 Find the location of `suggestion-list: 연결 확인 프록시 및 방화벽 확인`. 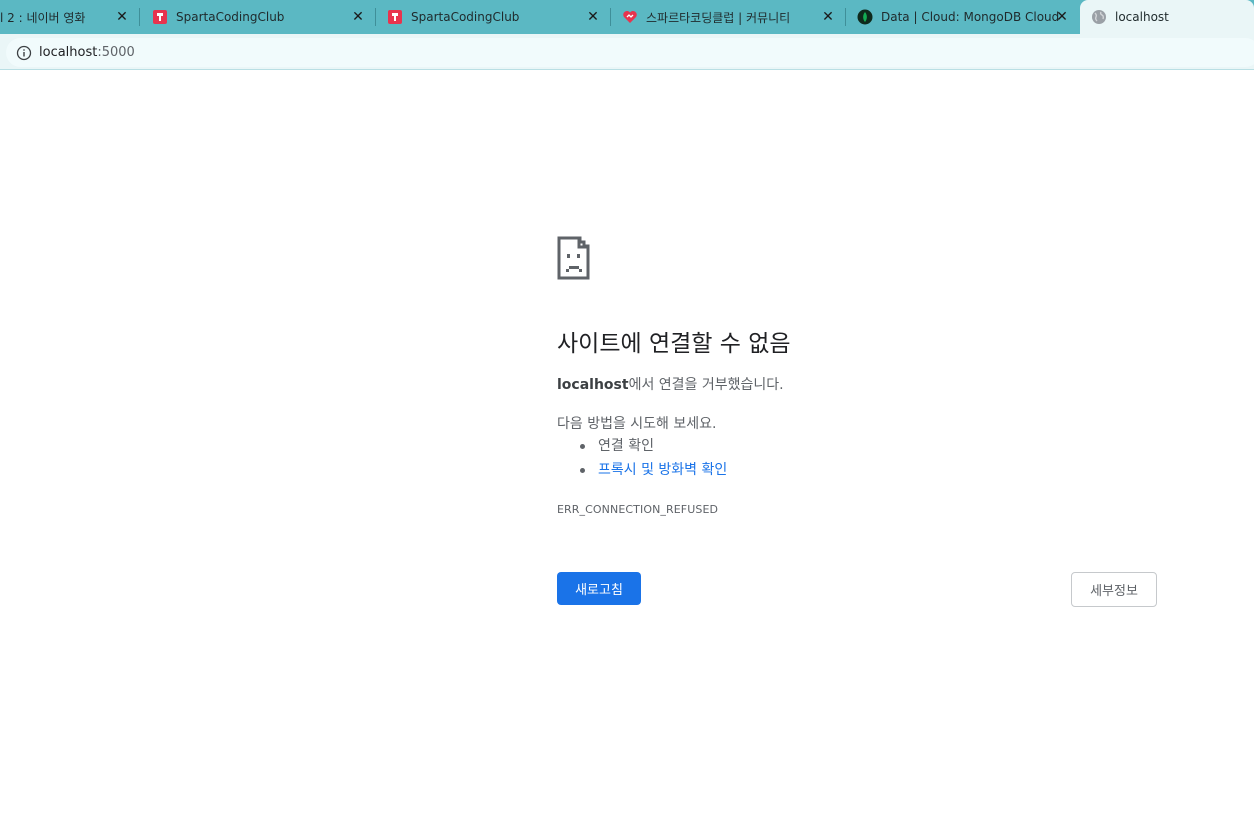

suggestion-list: 연결 확인 프록시 및 방화벽 확인 is located at coordinates (642, 460).